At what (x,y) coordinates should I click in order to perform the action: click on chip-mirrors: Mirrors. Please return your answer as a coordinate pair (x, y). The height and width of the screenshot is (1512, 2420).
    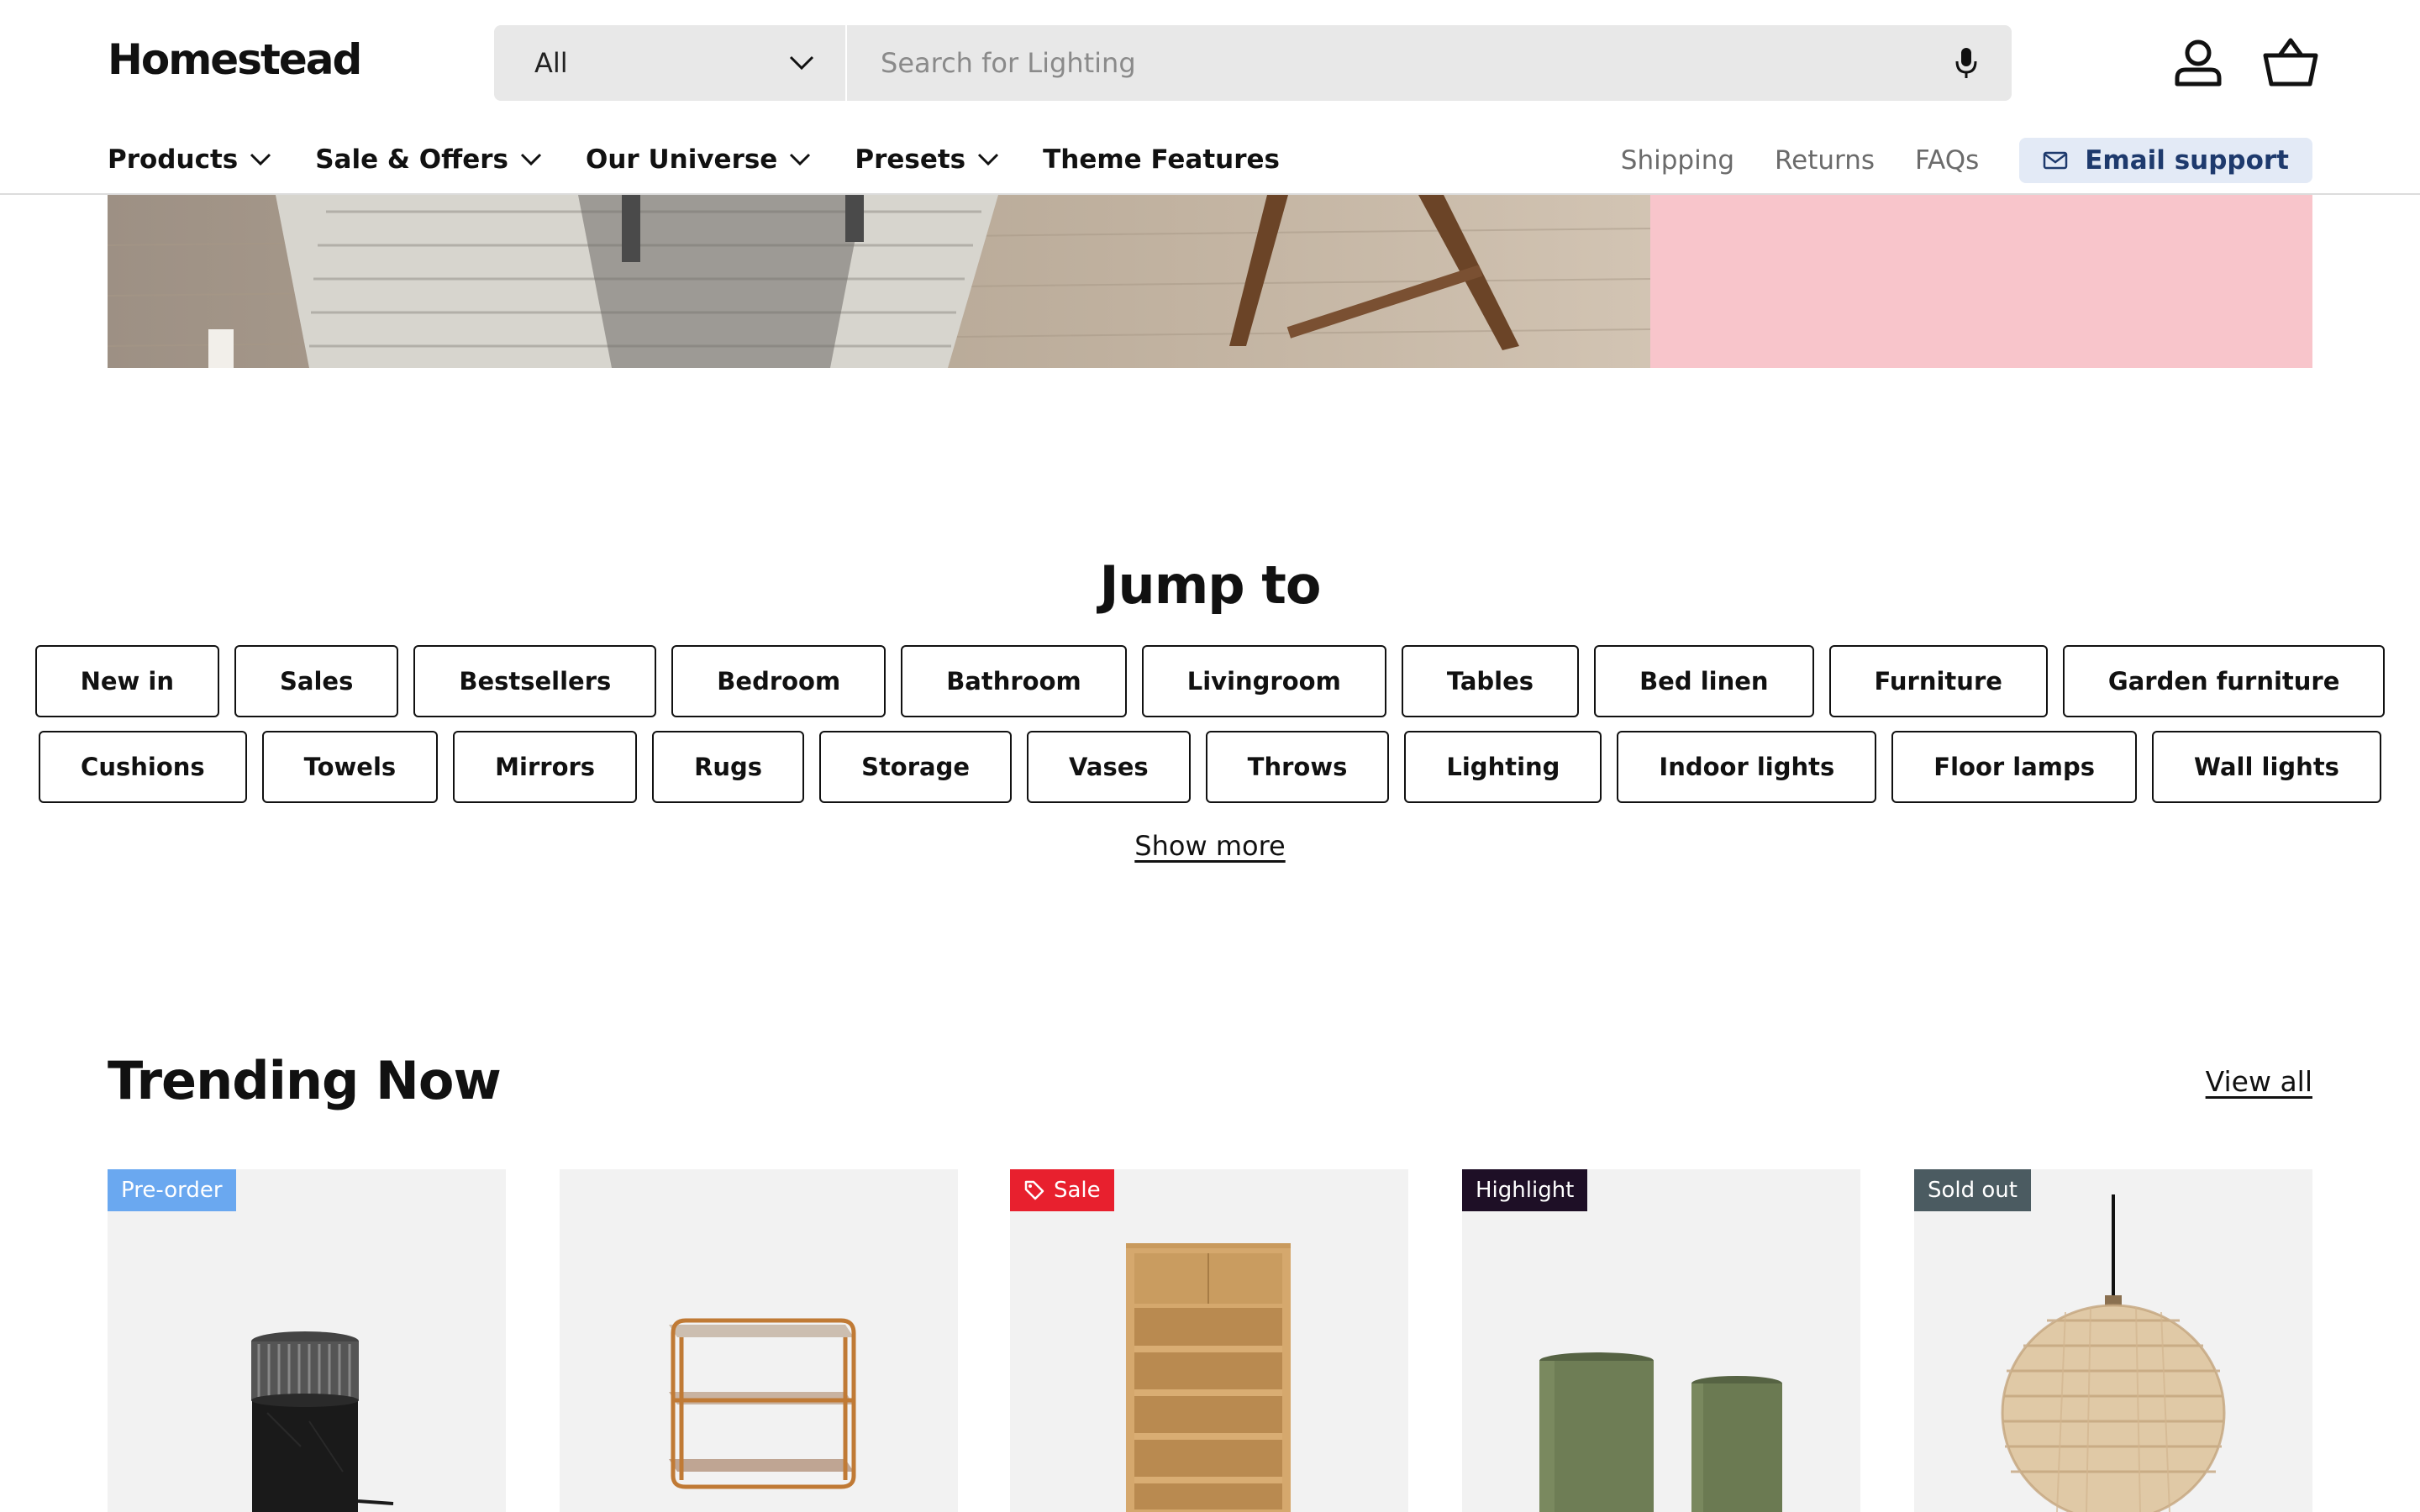
    Looking at the image, I should click on (545, 767).